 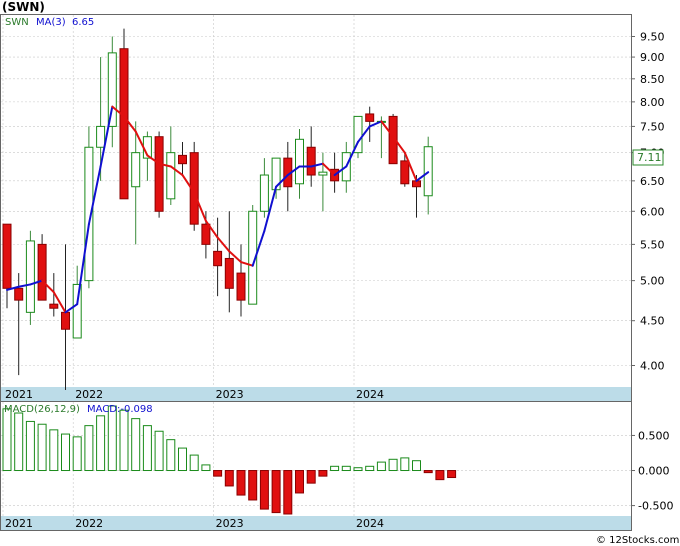 What do you see at coordinates (370, 394) in the screenshot?
I see `price-year-label: 2024` at bounding box center [370, 394].